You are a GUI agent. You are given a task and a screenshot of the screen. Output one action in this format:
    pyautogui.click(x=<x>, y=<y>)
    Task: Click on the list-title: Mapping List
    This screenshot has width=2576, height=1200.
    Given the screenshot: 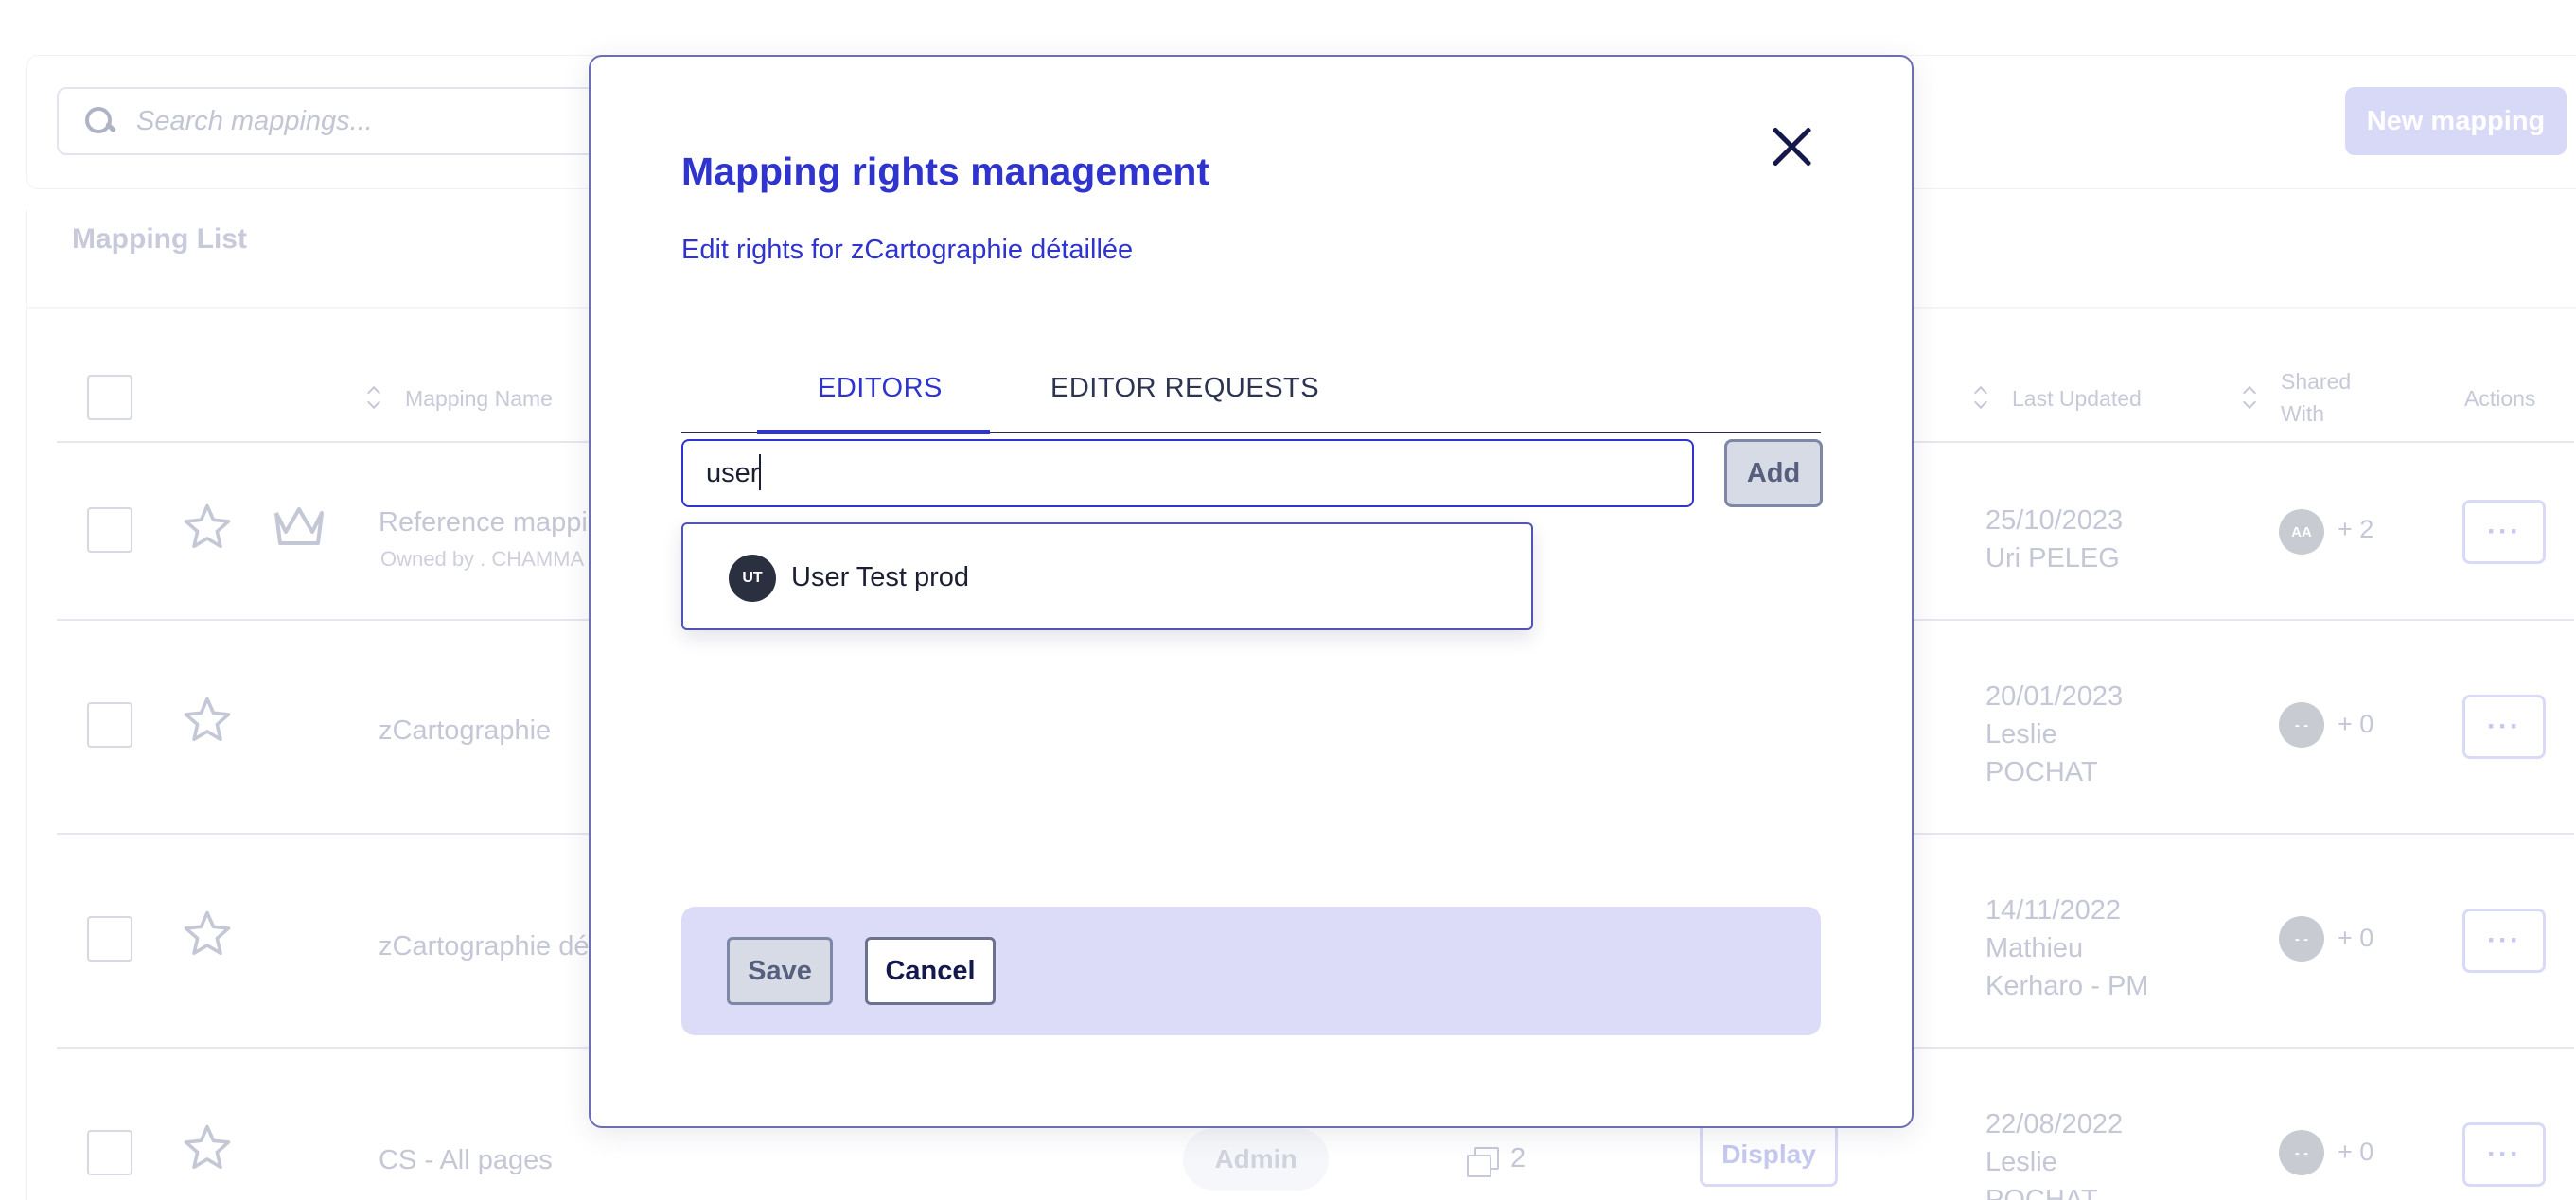 What is the action you would take?
    pyautogui.click(x=159, y=239)
    